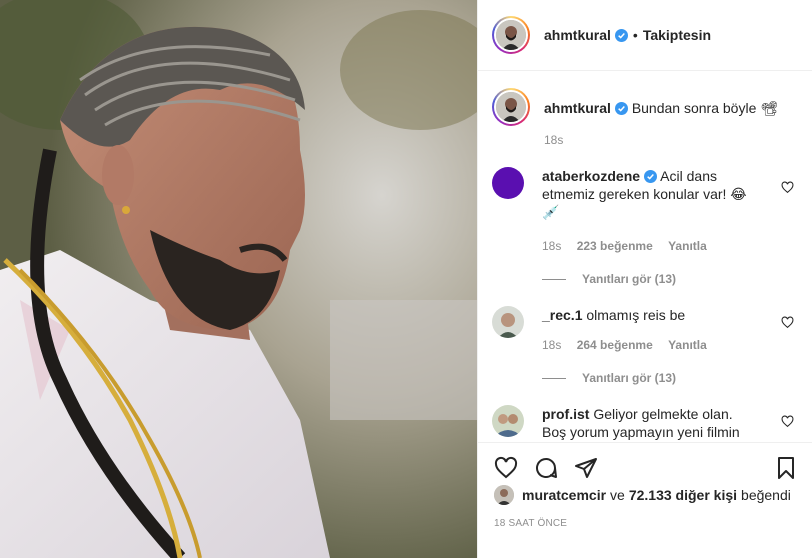 The image size is (812, 558). I want to click on liker-username: muratcemcir, so click(564, 495).